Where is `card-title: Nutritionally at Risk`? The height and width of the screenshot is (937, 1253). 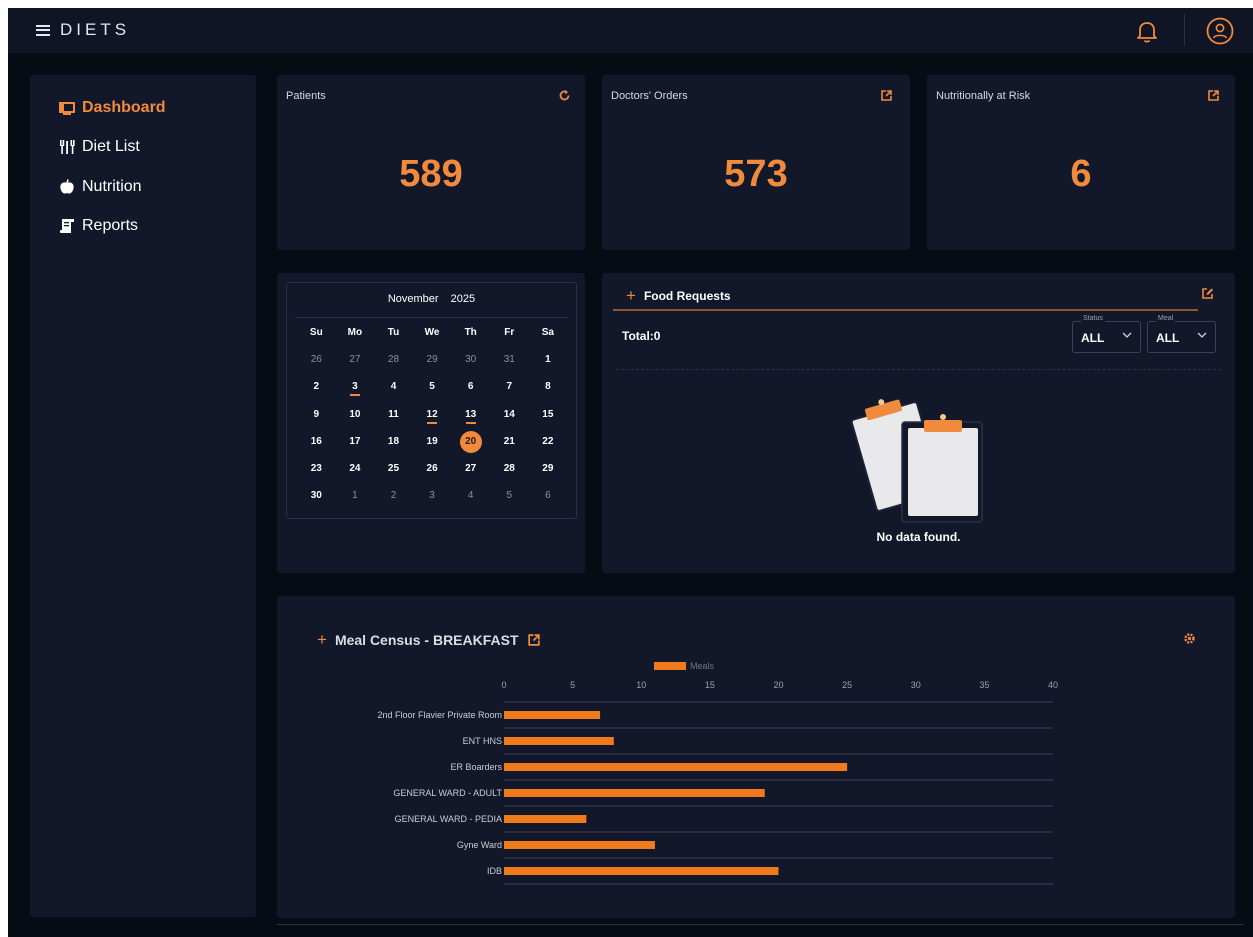
card-title: Nutritionally at Risk is located at coordinates (983, 96).